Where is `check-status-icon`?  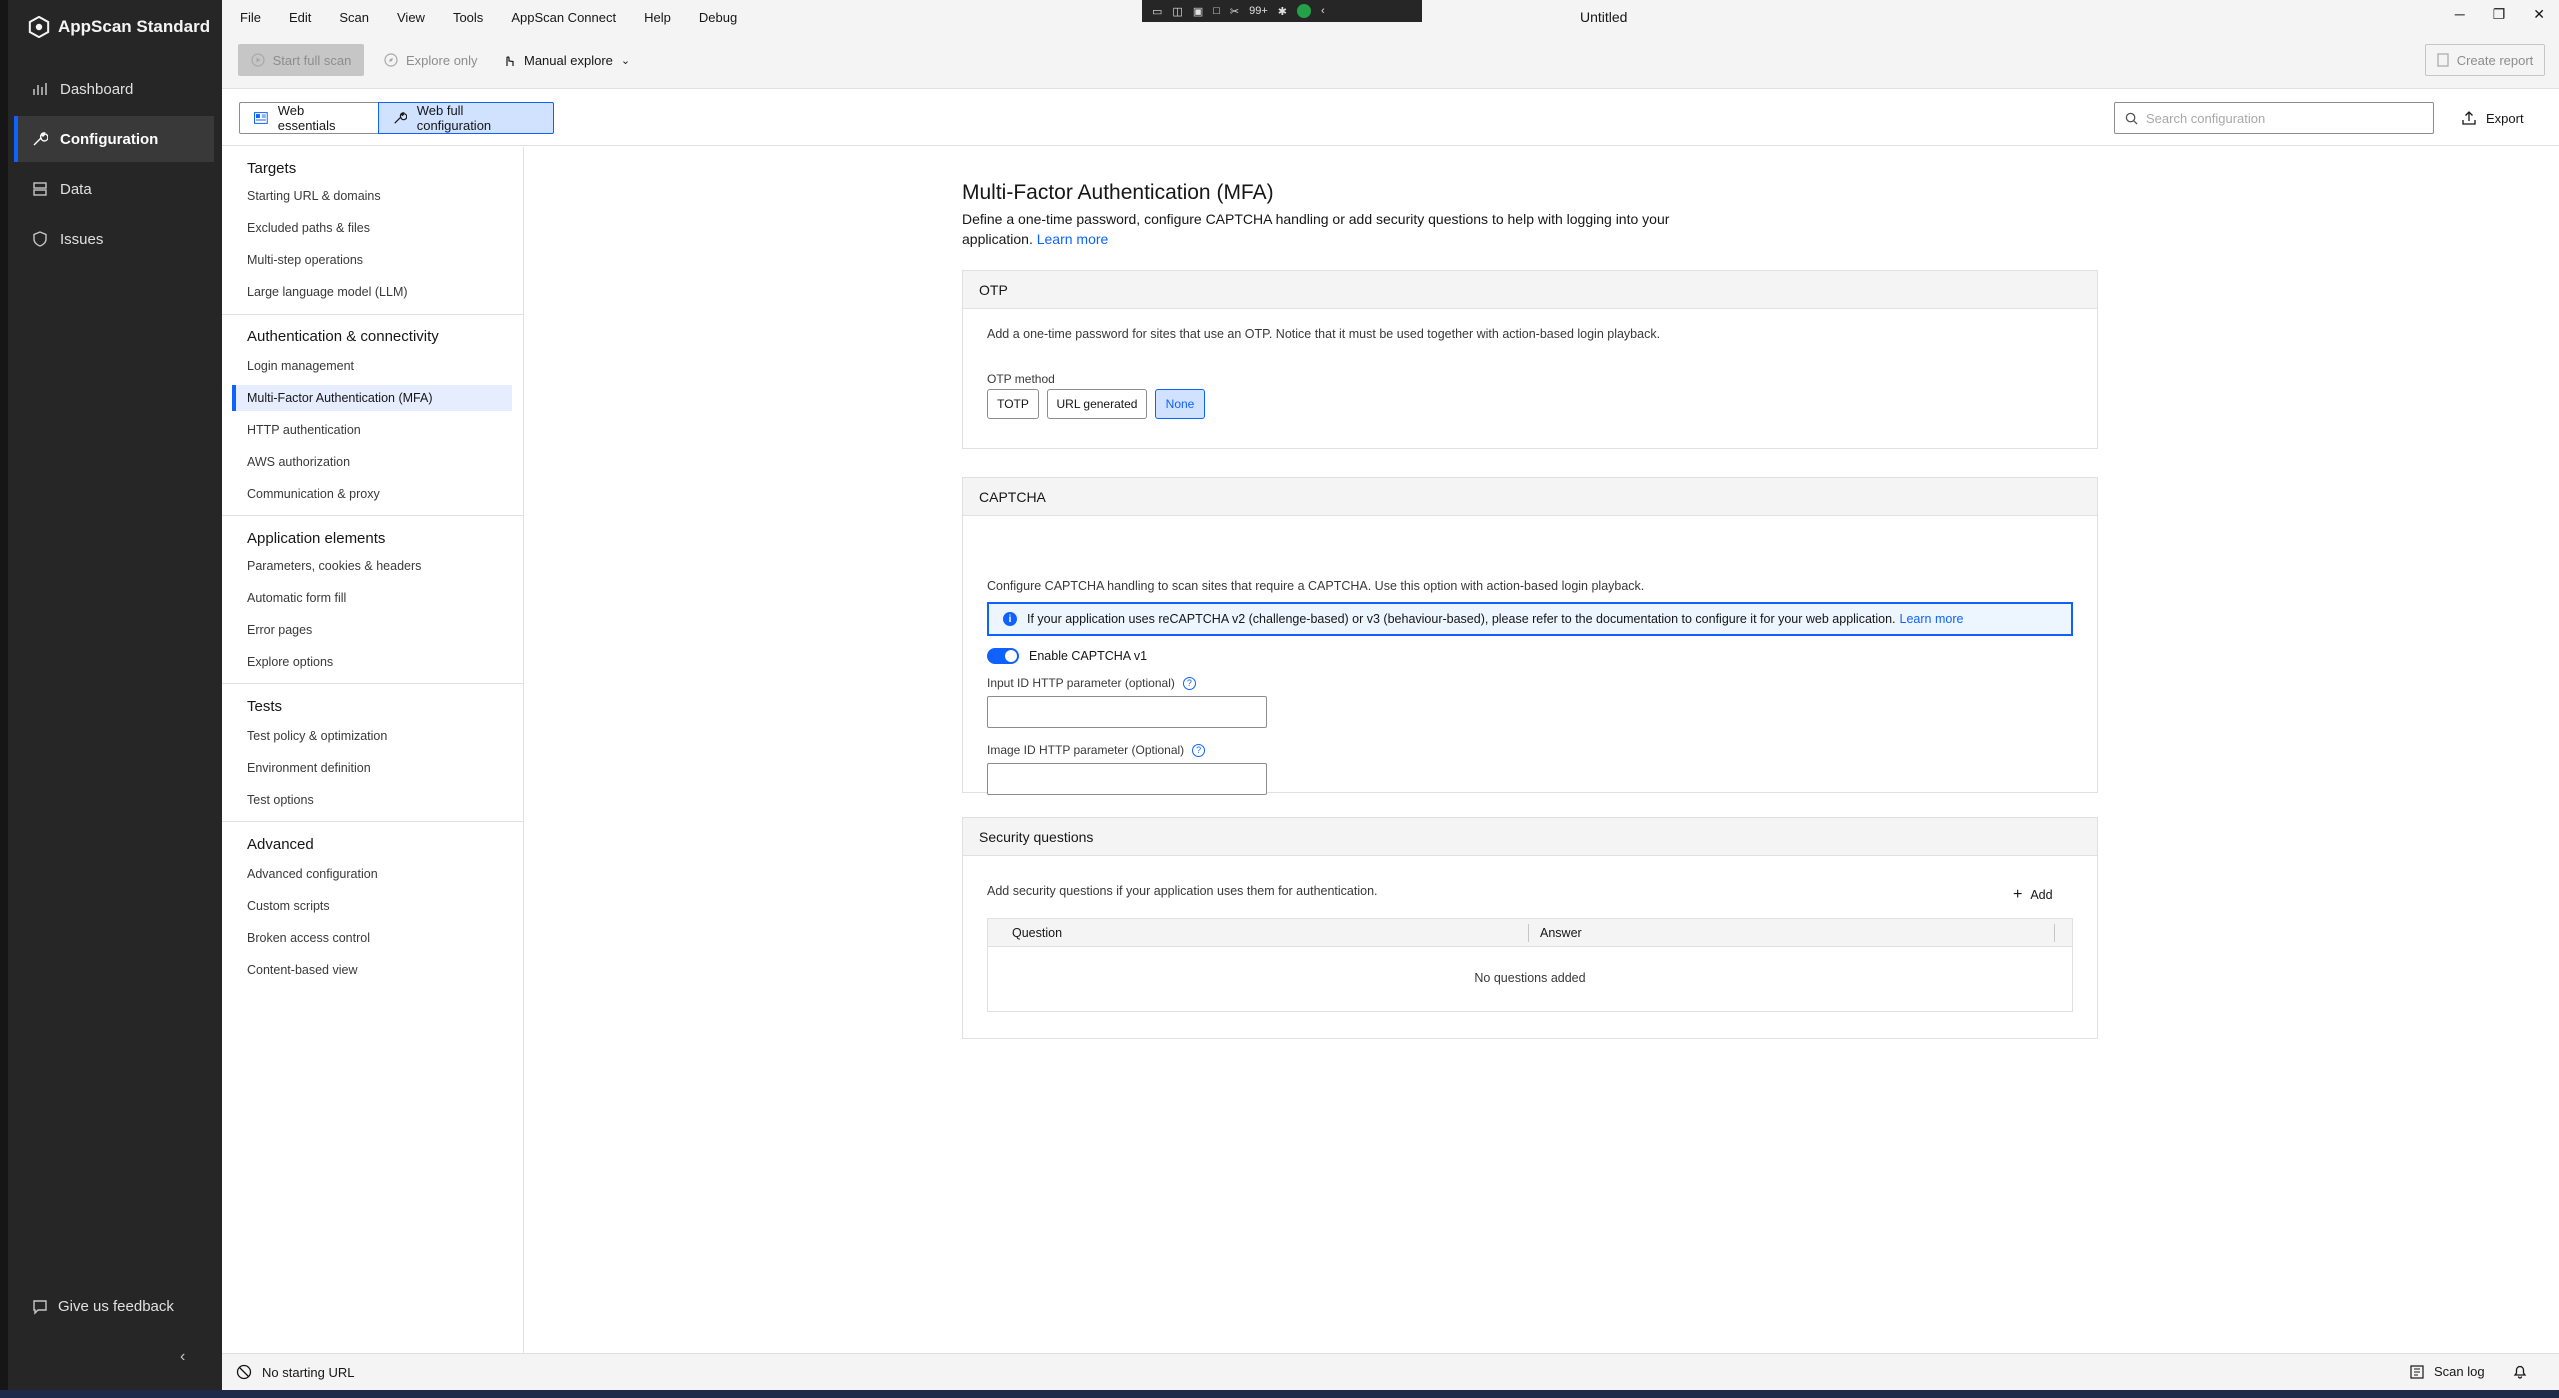
check-status-icon is located at coordinates (1303, 11).